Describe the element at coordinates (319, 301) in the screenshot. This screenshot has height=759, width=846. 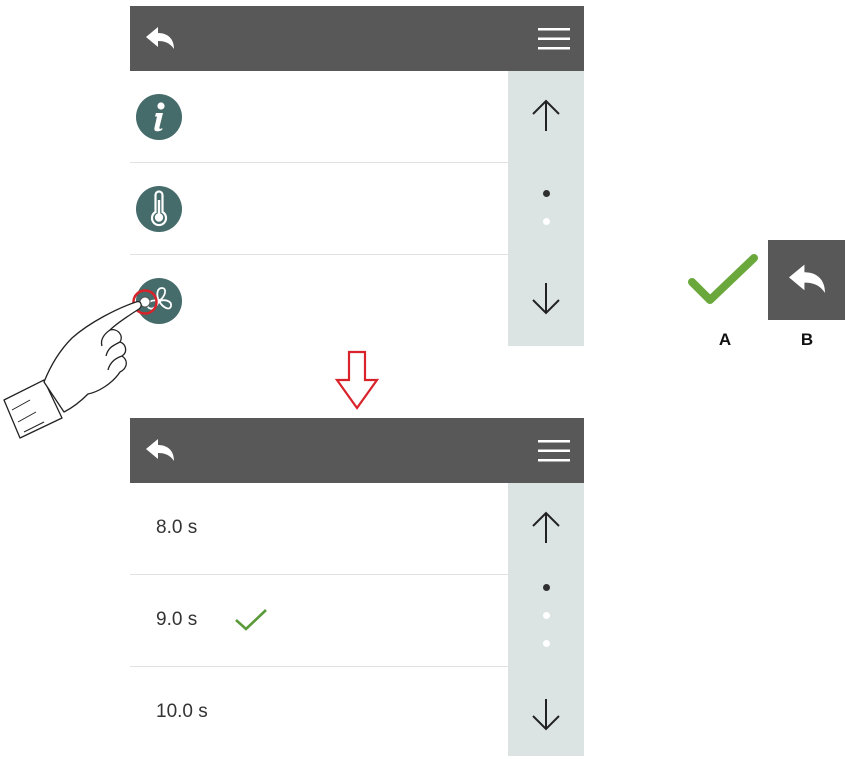
I see `list-item-fan` at that location.